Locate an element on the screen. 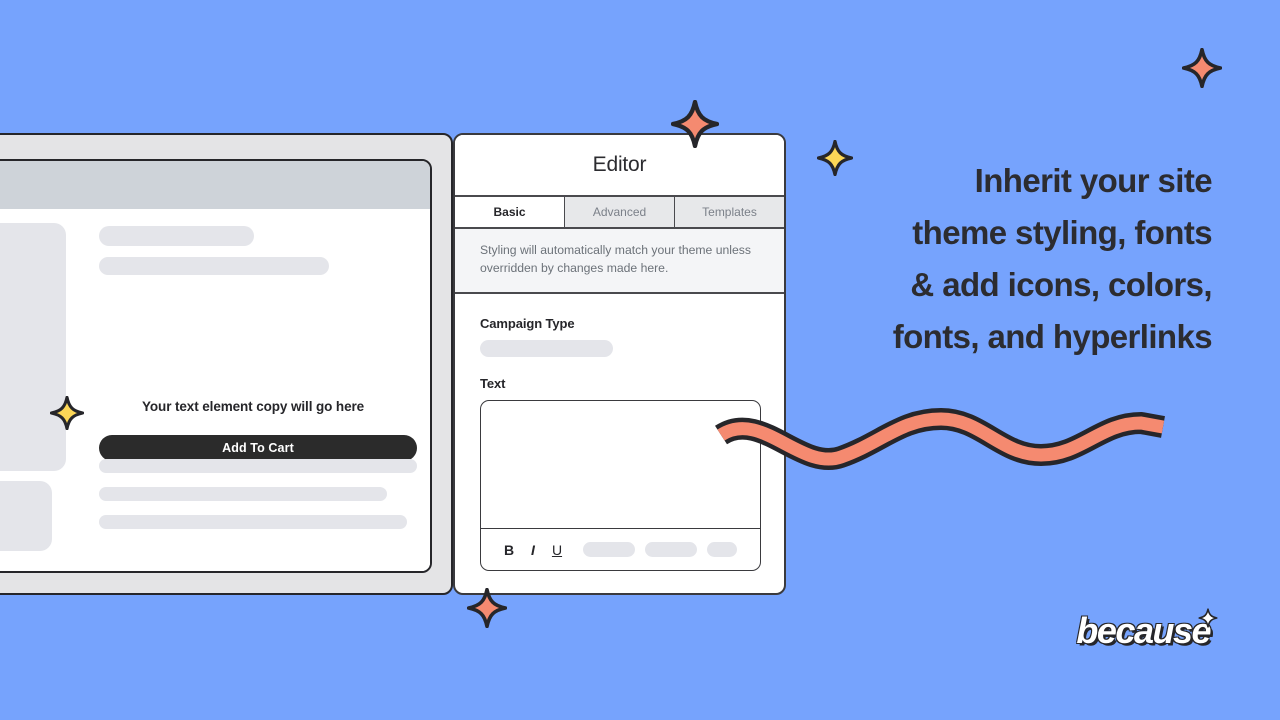 This screenshot has height=720, width=1280. preview-add-to-cart-button: Add To Cart is located at coordinates (258, 448).